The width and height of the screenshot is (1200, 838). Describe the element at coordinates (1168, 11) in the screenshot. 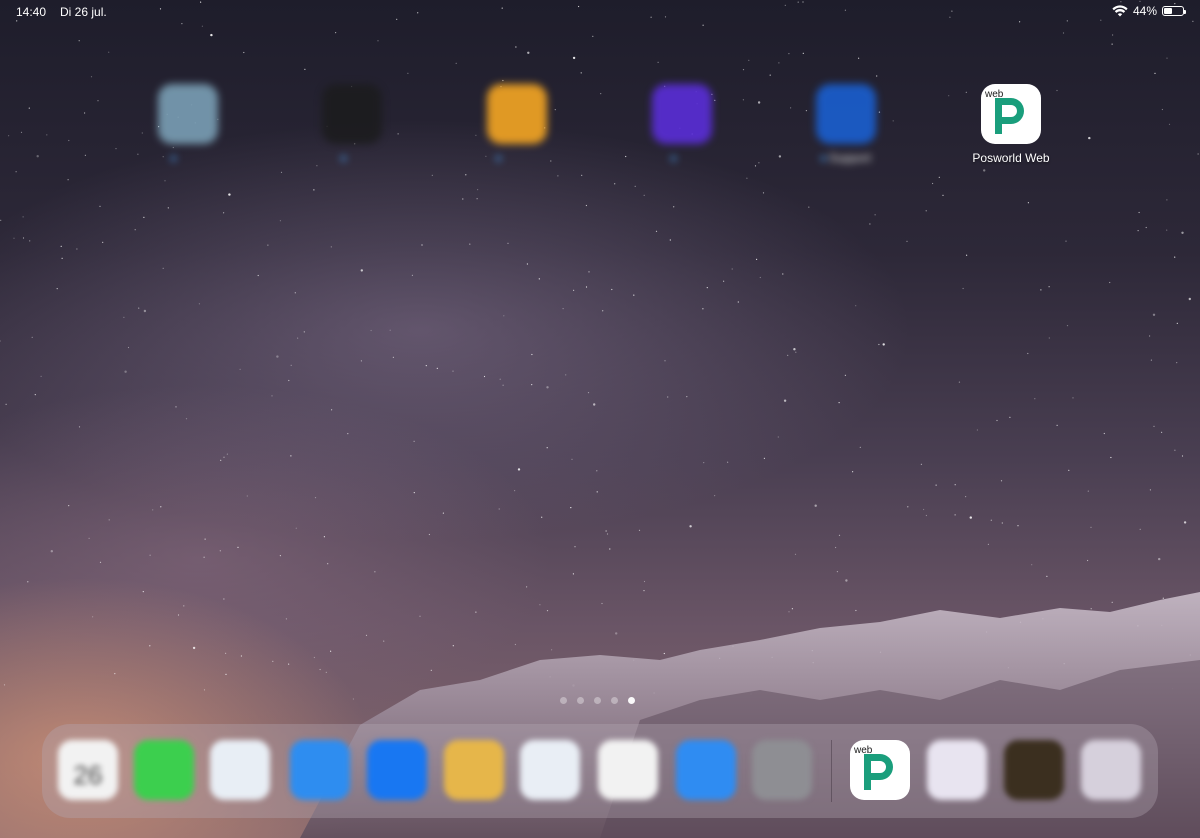

I see `battery-level` at that location.